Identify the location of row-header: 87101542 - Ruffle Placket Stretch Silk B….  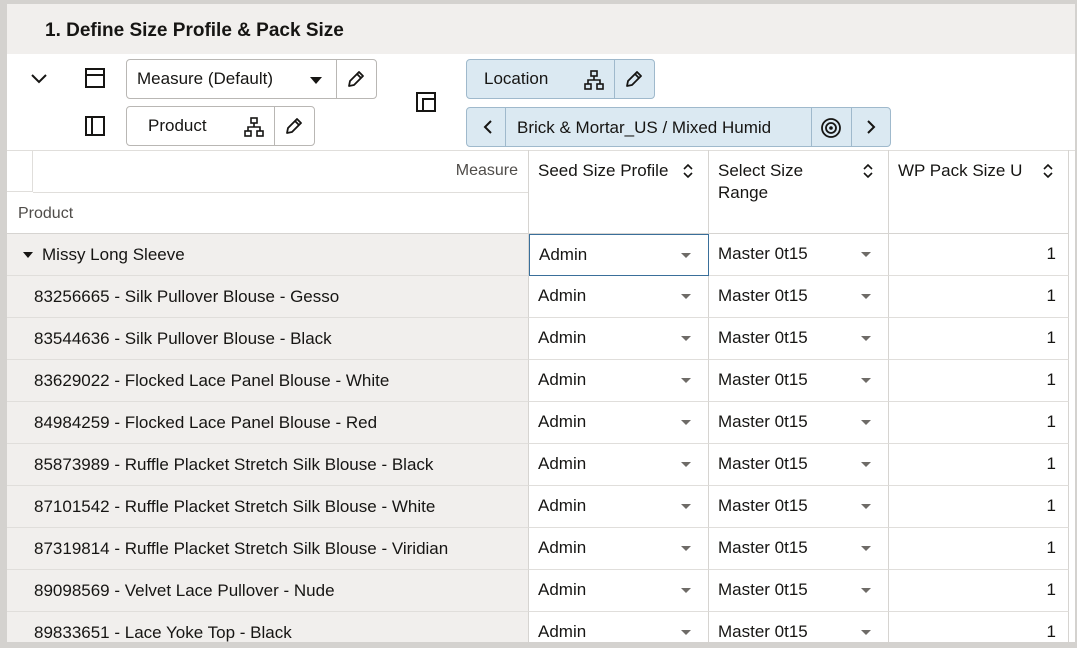
(268, 507).